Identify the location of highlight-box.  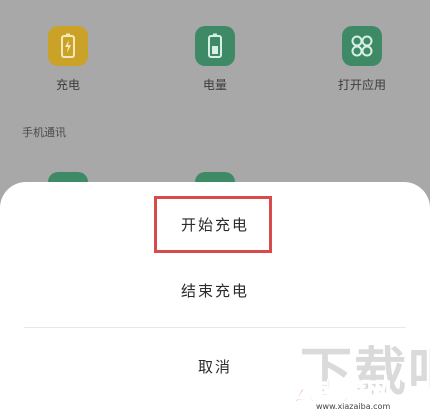
(213, 224).